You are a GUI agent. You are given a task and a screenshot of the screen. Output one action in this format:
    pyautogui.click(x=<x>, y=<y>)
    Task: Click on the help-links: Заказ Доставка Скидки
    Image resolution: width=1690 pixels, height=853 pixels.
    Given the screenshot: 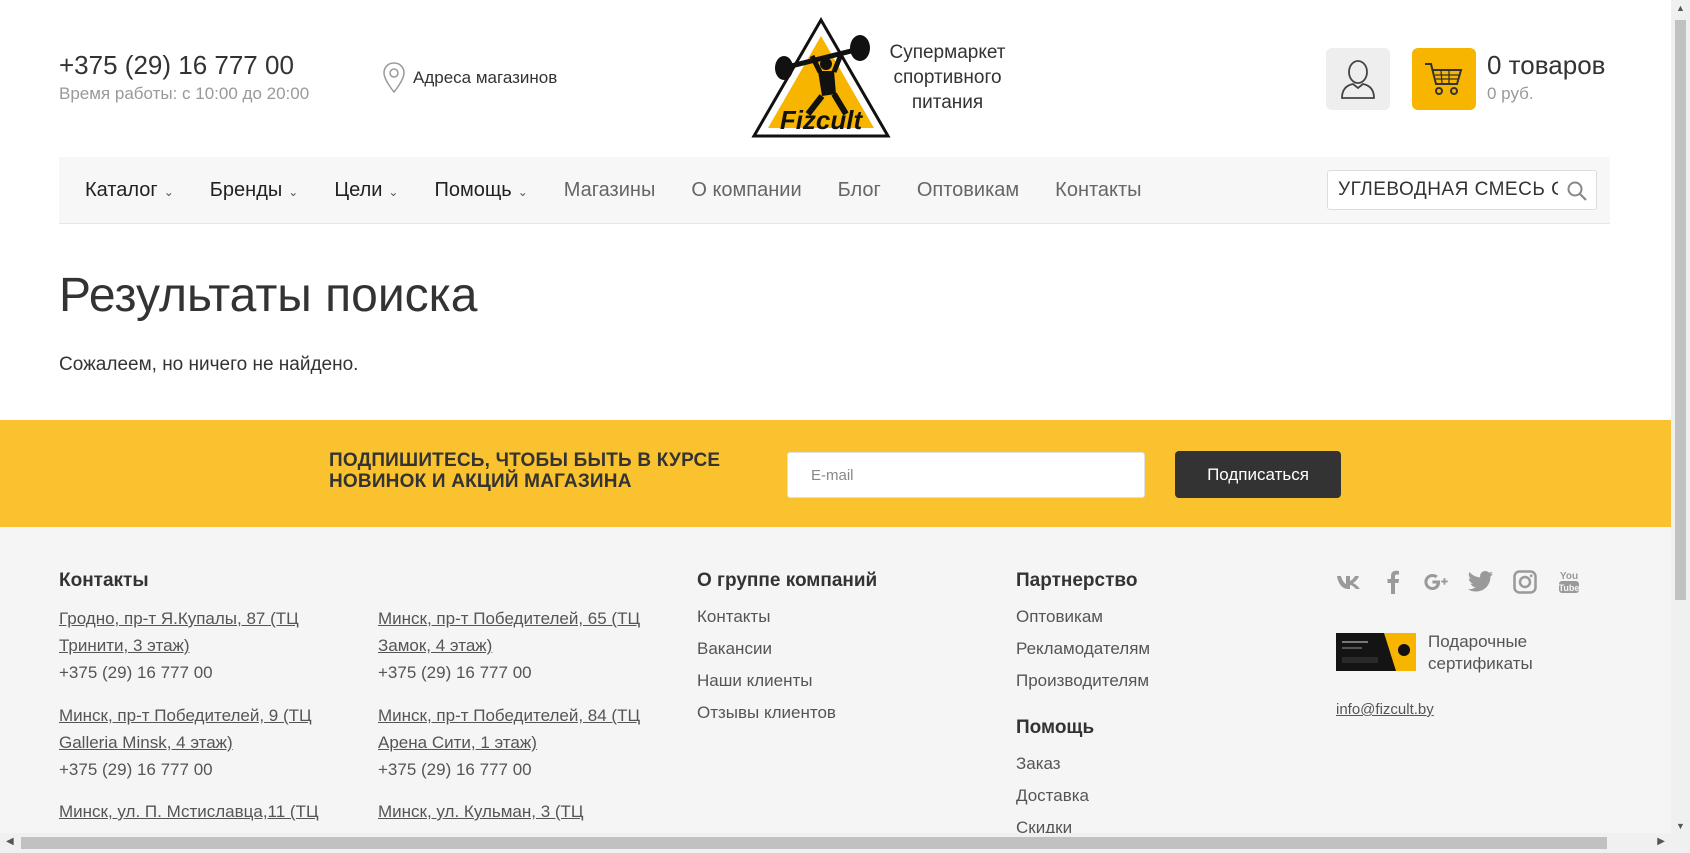 What is the action you would take?
    pyautogui.click(x=1052, y=793)
    